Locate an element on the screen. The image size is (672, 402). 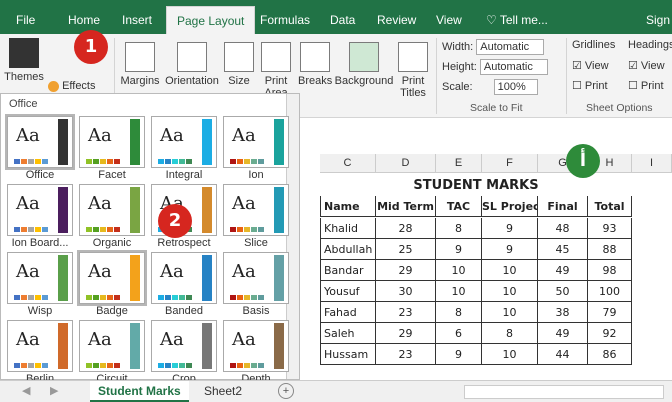
tab-formulas: Formulas is located at coordinates (285, 17).